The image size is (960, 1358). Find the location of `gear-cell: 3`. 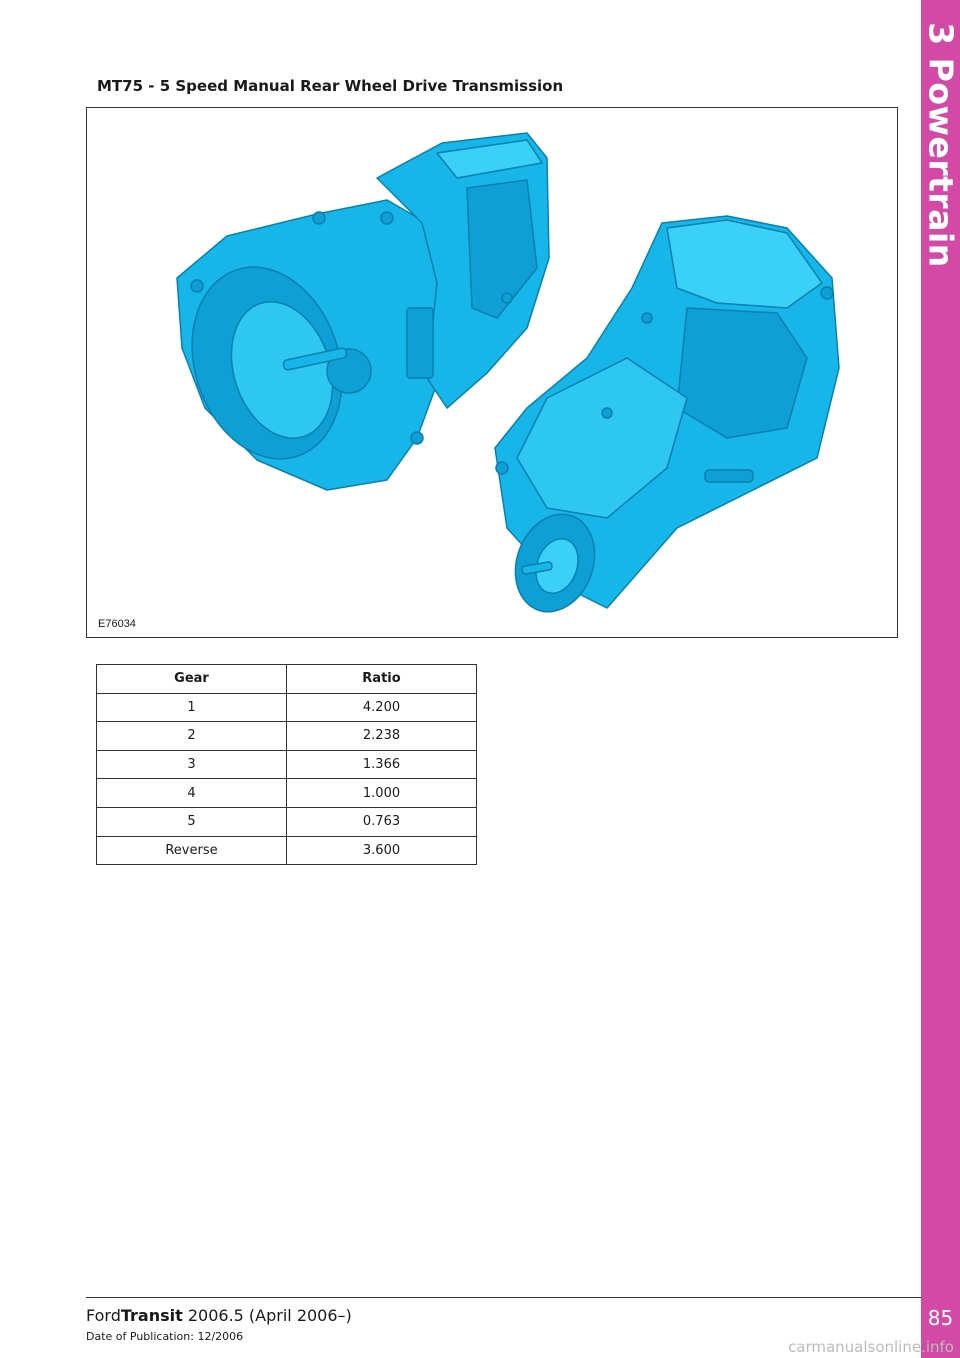

gear-cell: 3 is located at coordinates (191, 764).